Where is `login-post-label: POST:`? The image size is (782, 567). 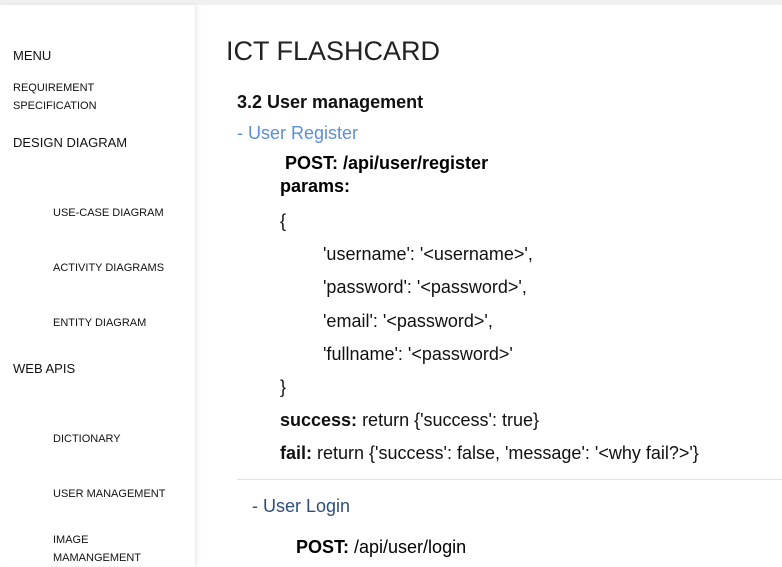
login-post-label: POST: is located at coordinates (323, 547).